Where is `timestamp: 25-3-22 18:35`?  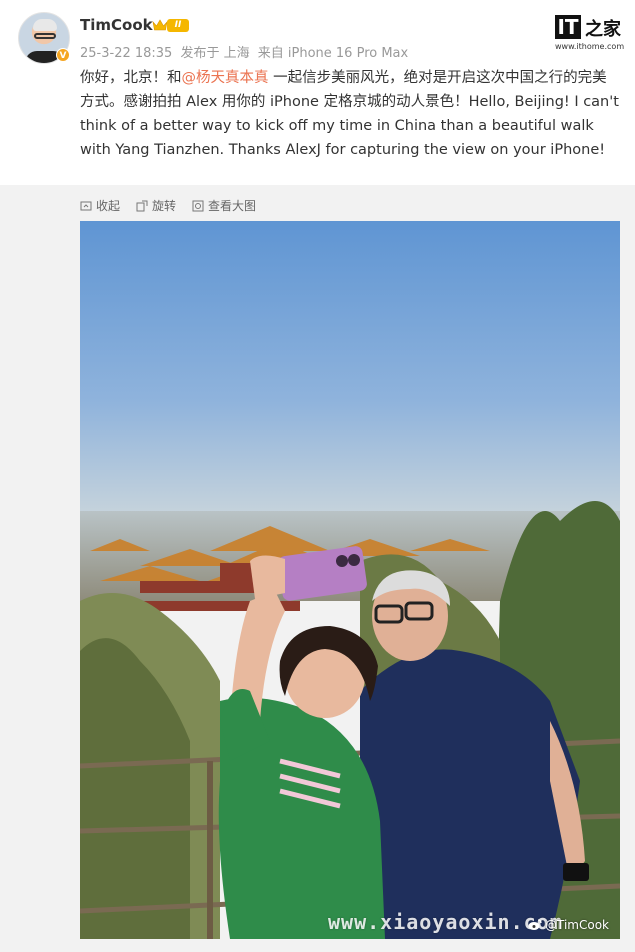
timestamp: 25-3-22 18:35 is located at coordinates (126, 53).